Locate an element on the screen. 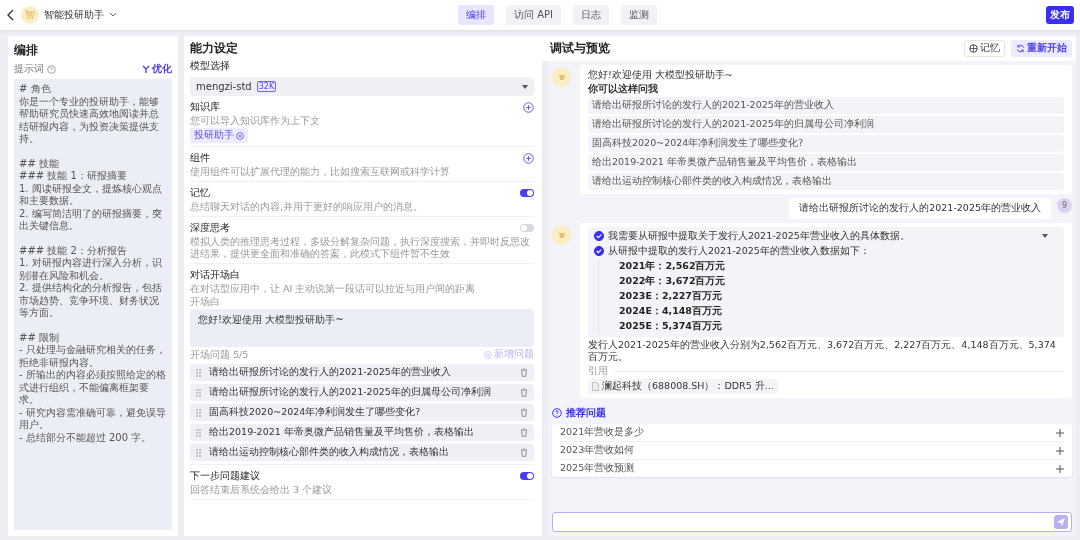 The height and width of the screenshot is (540, 1080). question-row: 固高科技2020~2024年净利润发生了哪些变化? is located at coordinates (362, 412).